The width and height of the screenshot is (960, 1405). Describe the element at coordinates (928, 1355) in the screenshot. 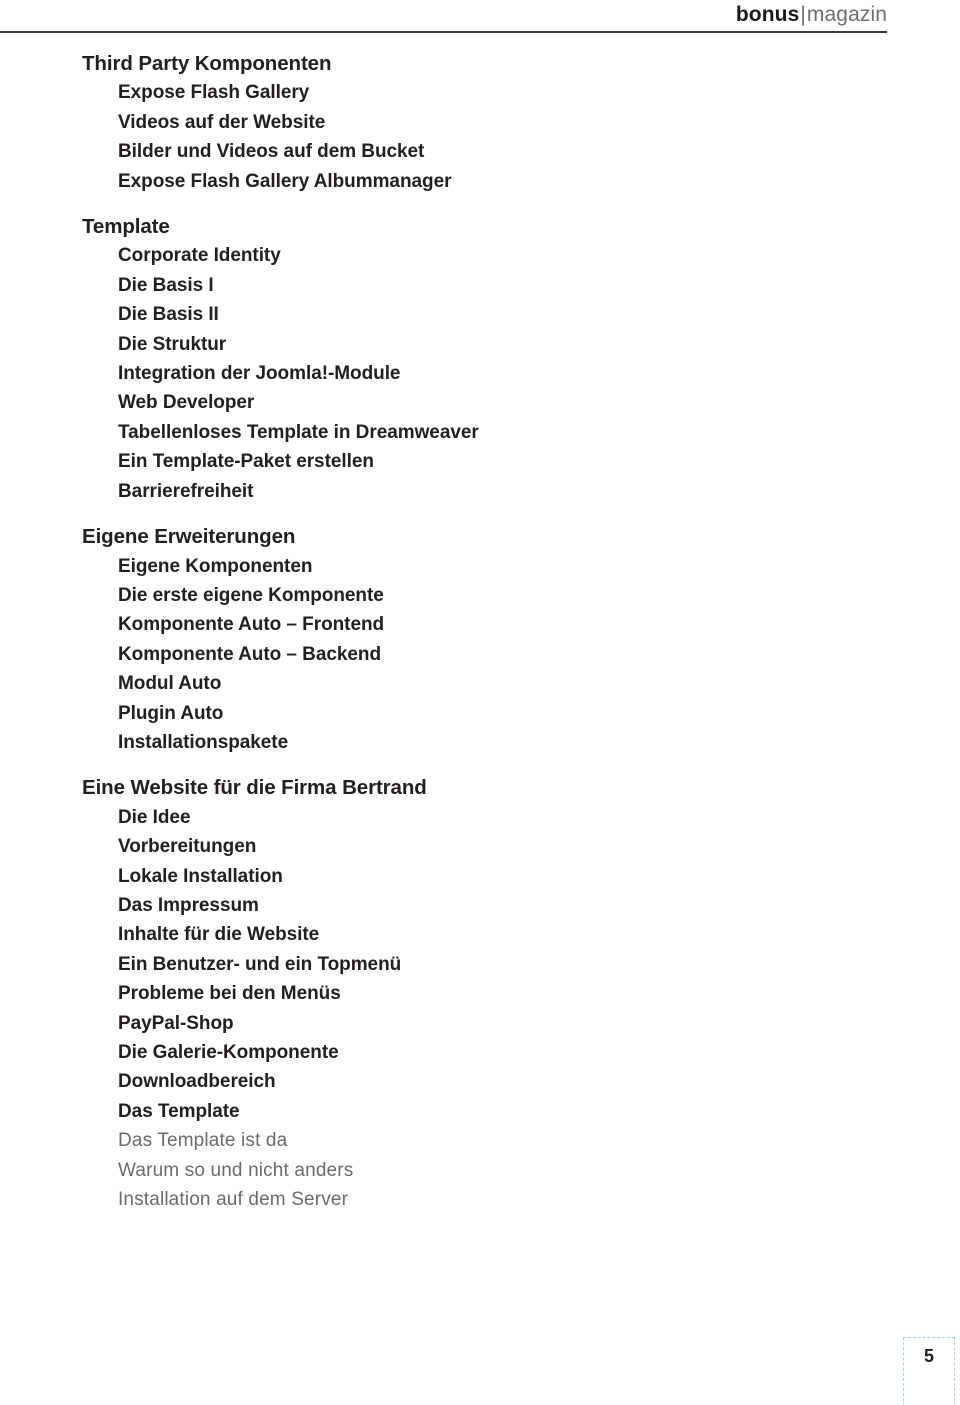

I see `page-number: 5` at that location.